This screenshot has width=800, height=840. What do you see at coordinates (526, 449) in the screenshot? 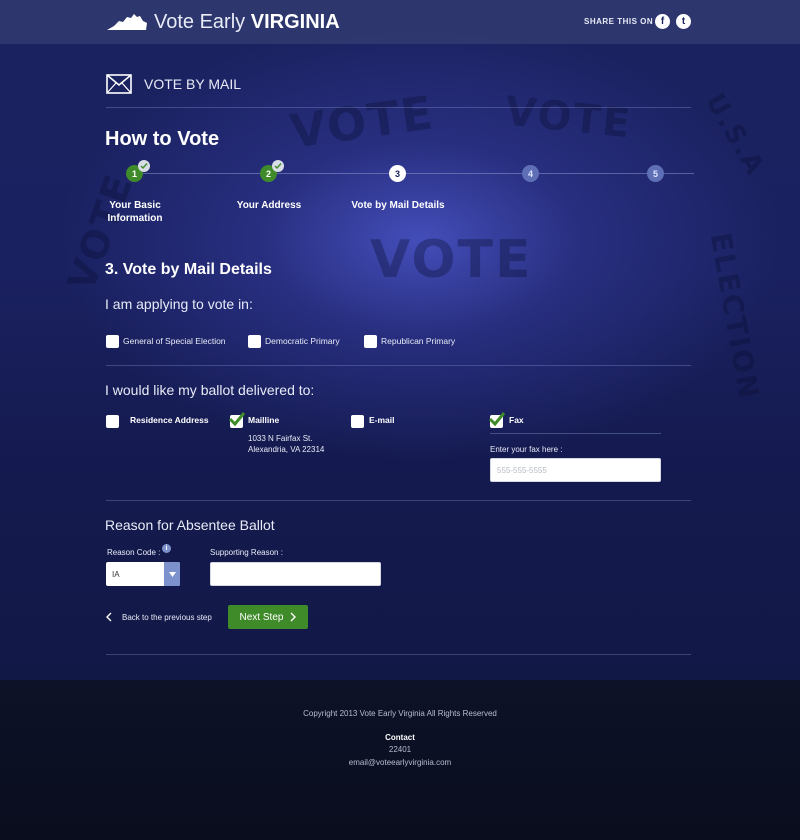
I see `fax-input-label: Enter your fax here :` at bounding box center [526, 449].